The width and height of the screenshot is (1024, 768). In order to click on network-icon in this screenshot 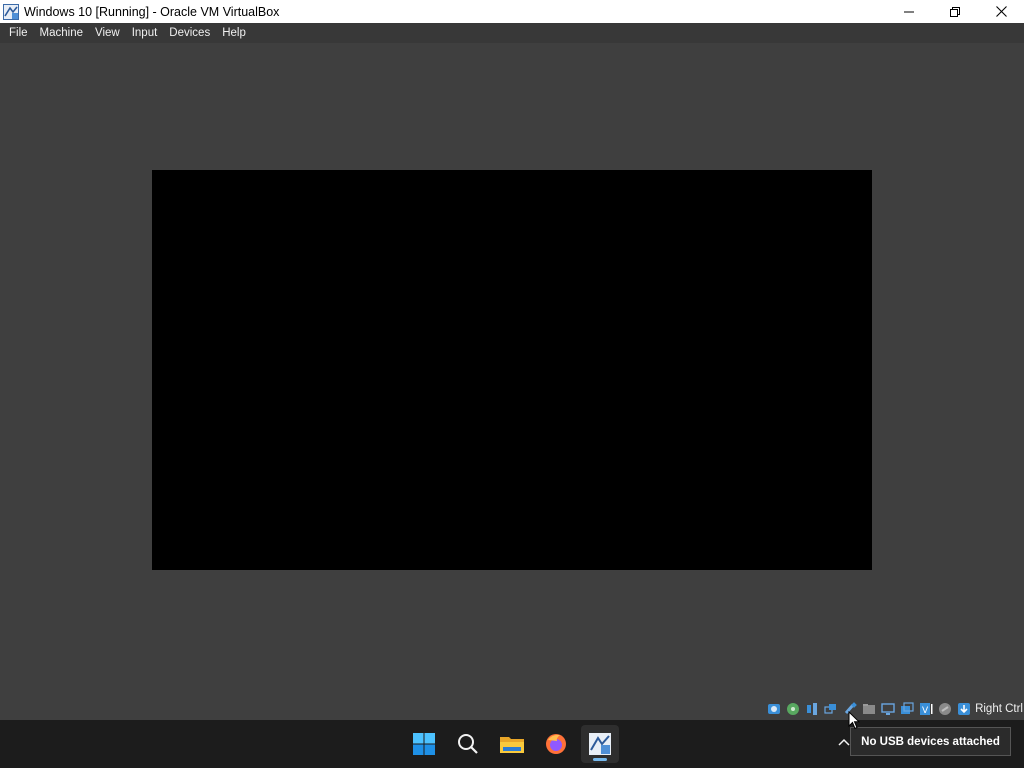, I will do `click(831, 709)`.